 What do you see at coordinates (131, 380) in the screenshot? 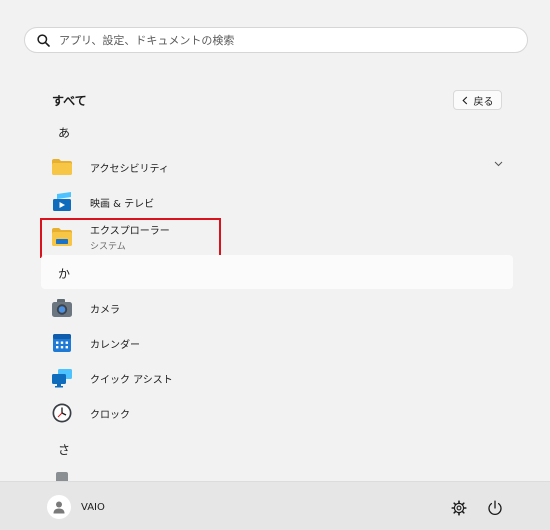
I see `app-name: クイック アシスト` at bounding box center [131, 380].